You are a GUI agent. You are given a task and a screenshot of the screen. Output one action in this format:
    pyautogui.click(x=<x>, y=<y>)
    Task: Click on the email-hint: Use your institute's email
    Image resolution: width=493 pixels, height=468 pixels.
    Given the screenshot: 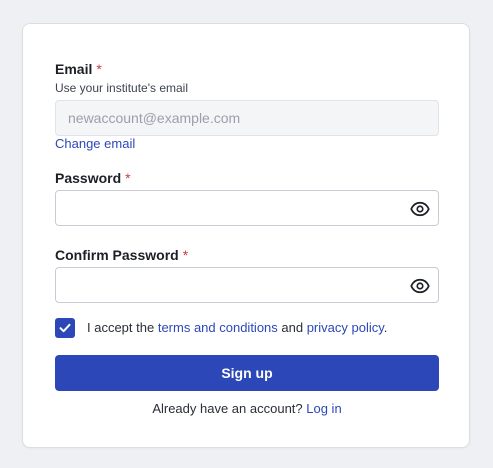 What is the action you would take?
    pyautogui.click(x=122, y=88)
    